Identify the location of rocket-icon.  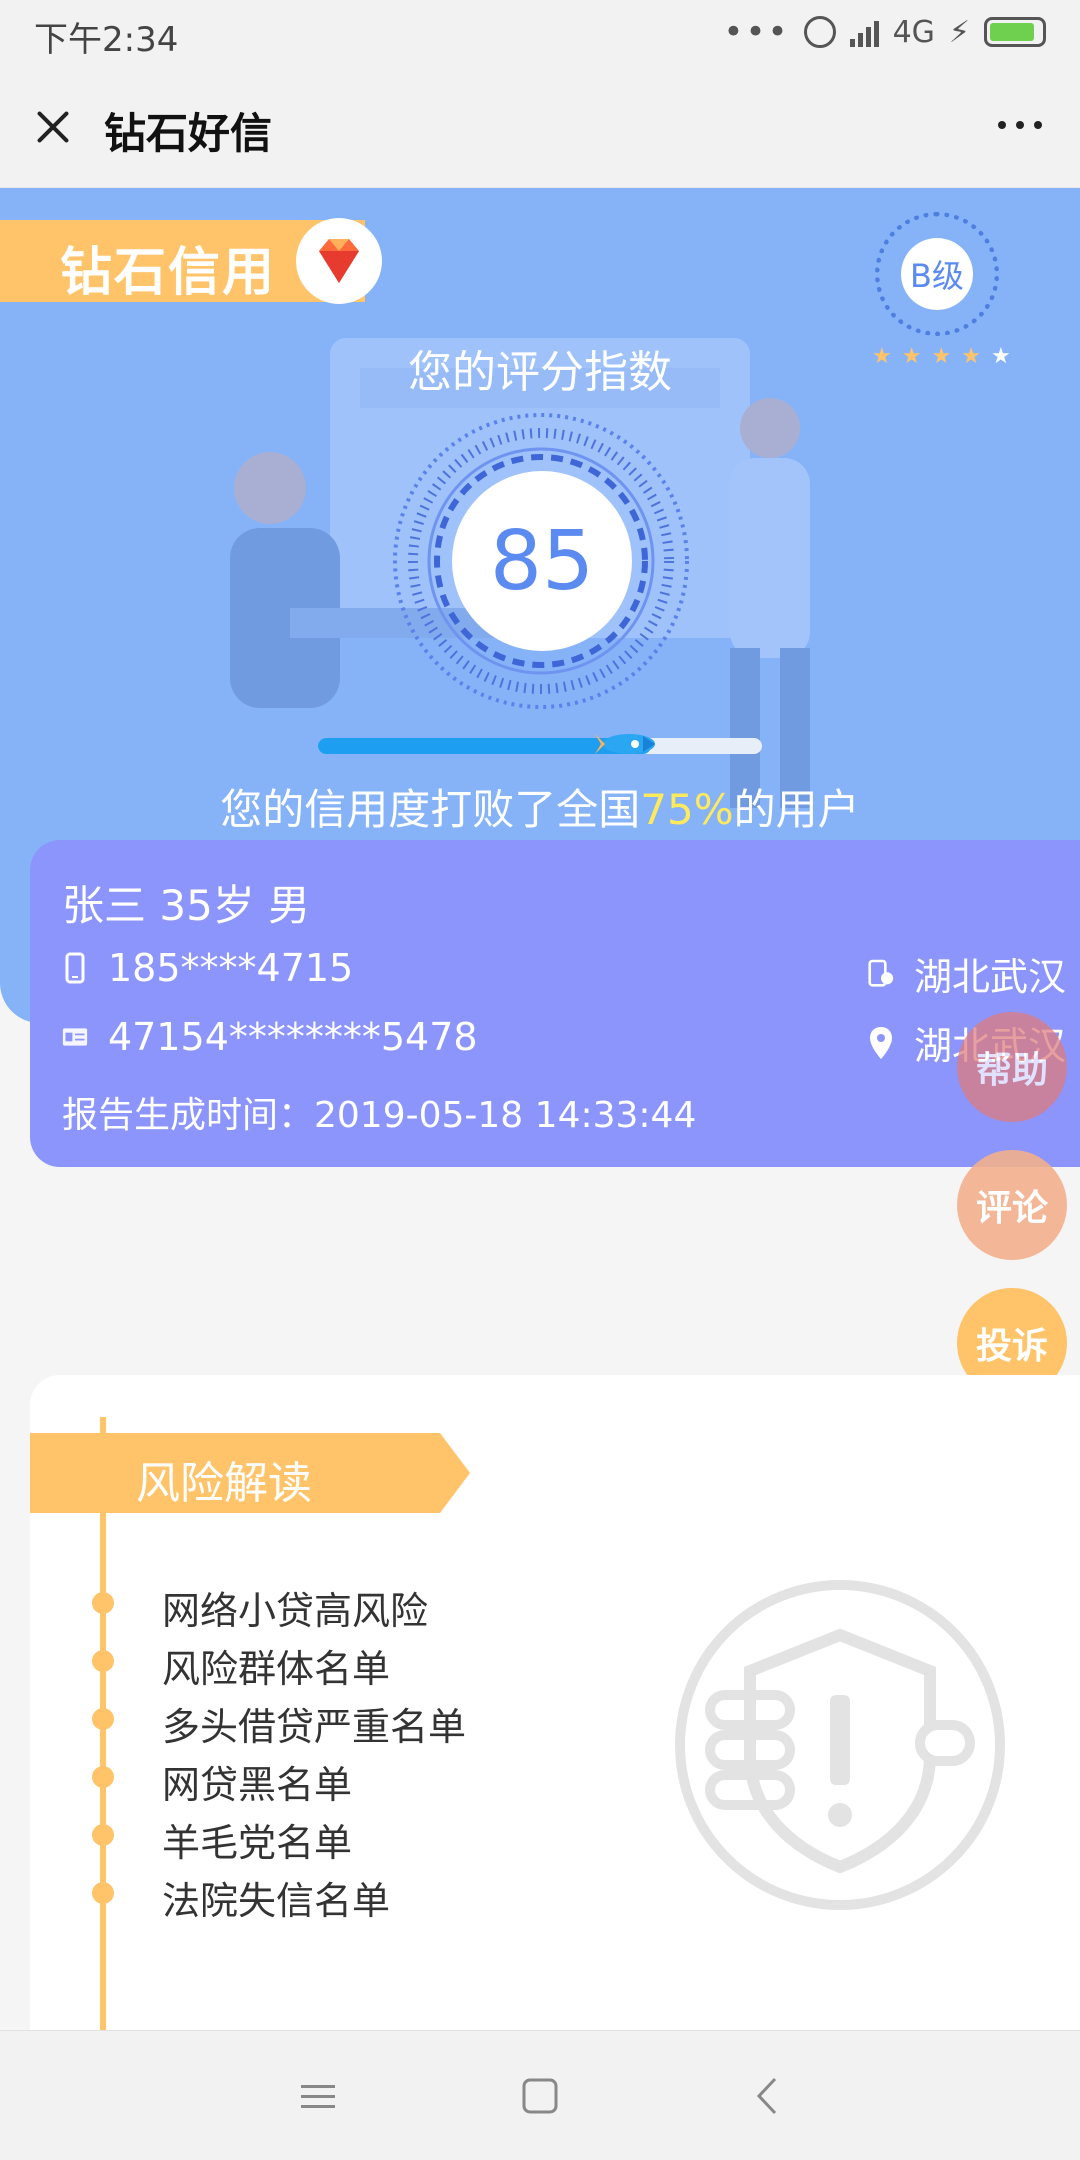
(625, 744).